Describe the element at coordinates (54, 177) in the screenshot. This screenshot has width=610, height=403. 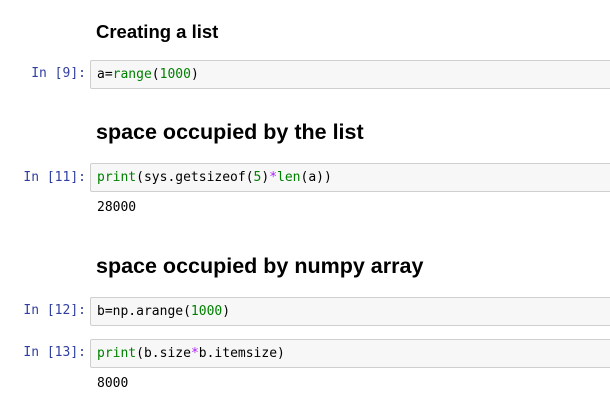
I see `cell-prompt-11: In [11]:` at that location.